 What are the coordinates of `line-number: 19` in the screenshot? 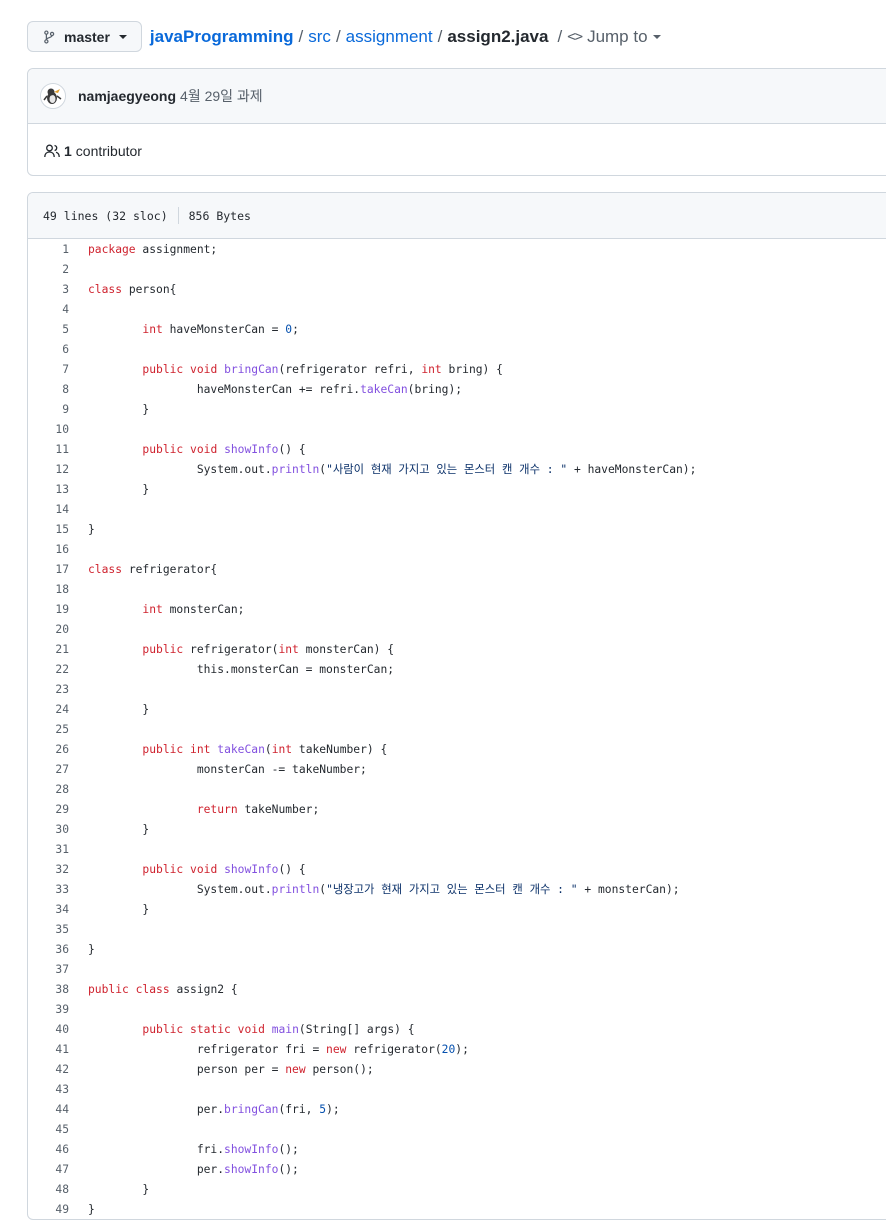 It's located at (48, 610).